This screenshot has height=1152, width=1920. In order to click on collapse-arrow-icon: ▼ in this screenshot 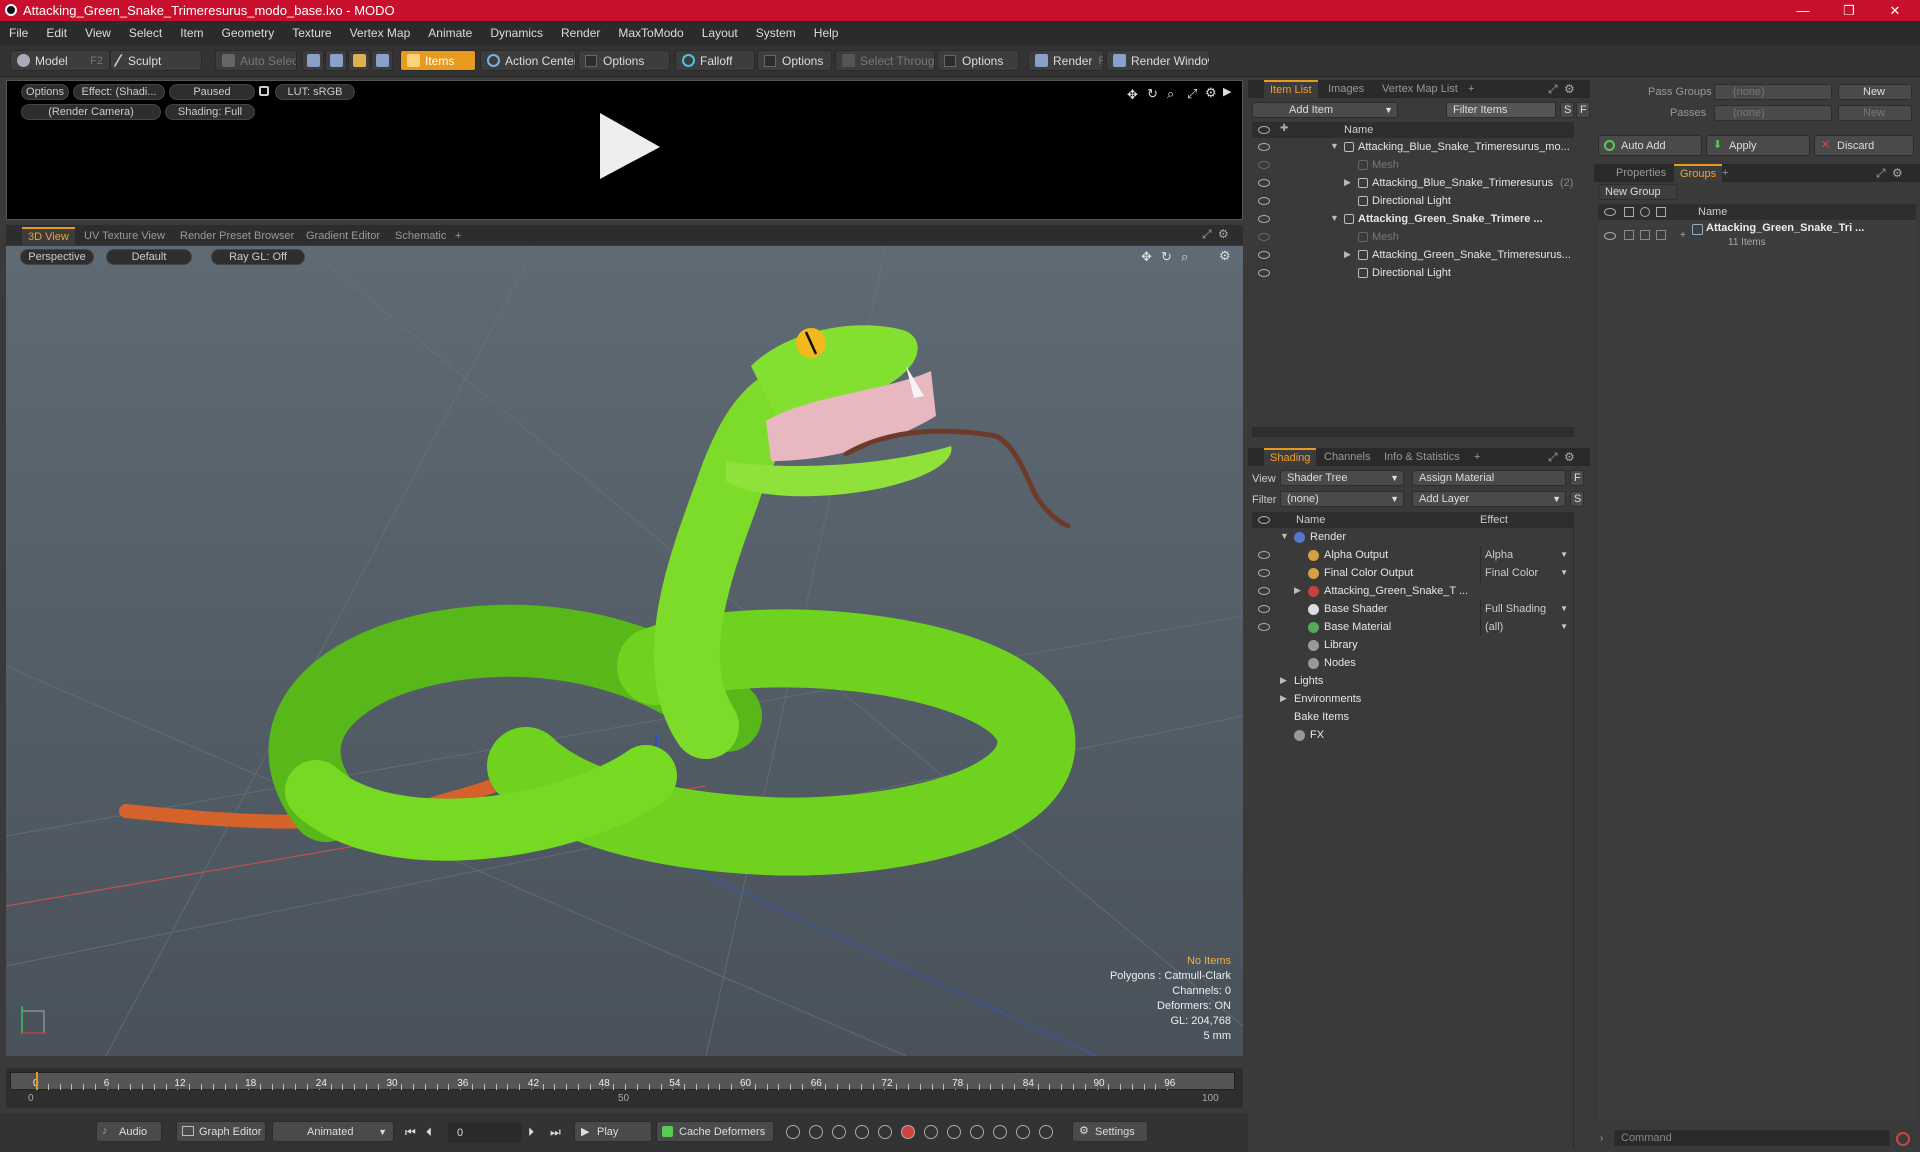, I will do `click(1334, 218)`.